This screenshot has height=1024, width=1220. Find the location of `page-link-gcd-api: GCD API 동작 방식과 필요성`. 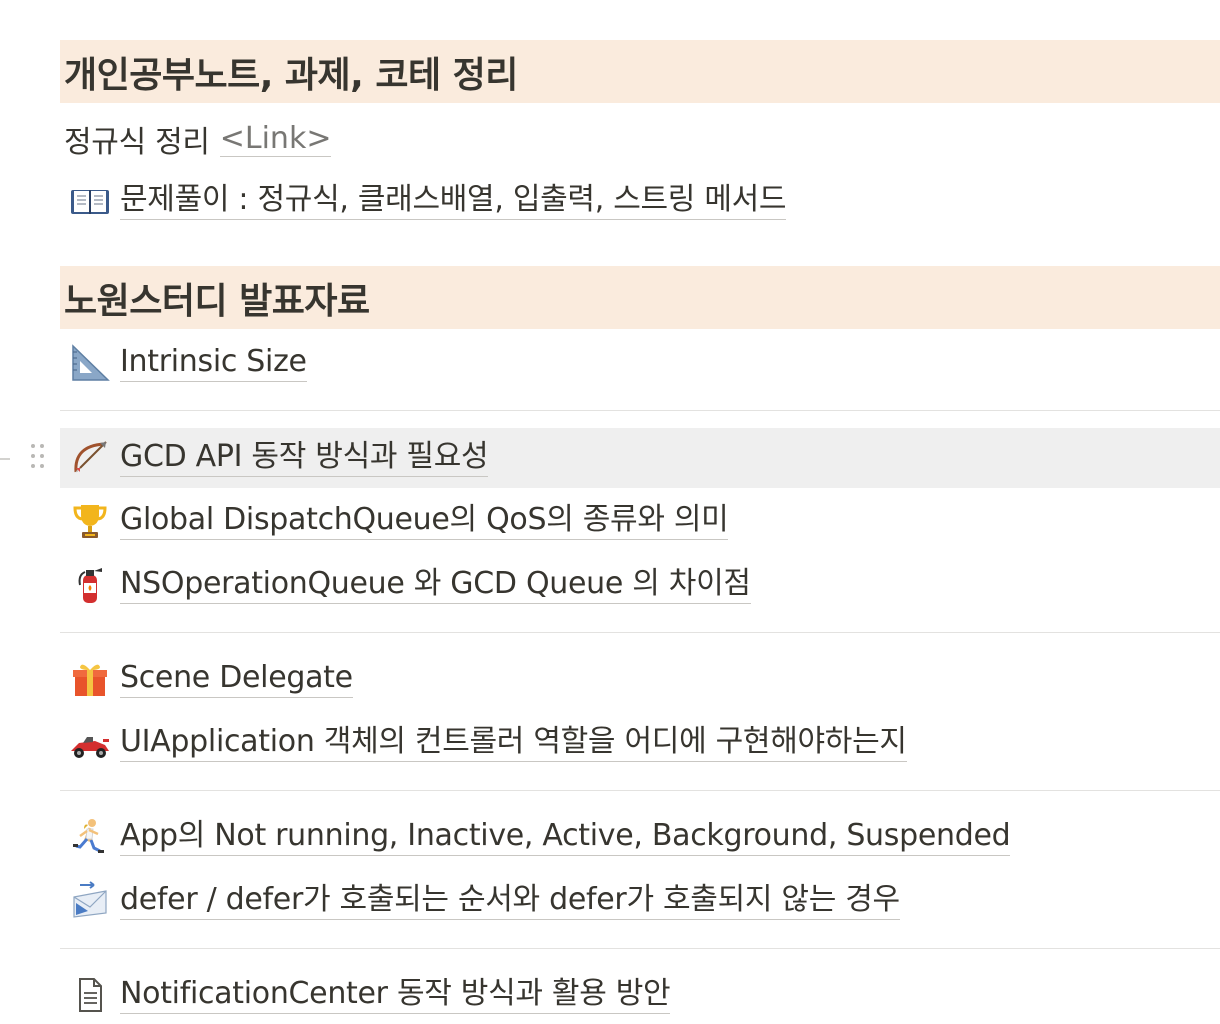

page-link-gcd-api: GCD API 동작 방식과 필요성 is located at coordinates (640, 458).